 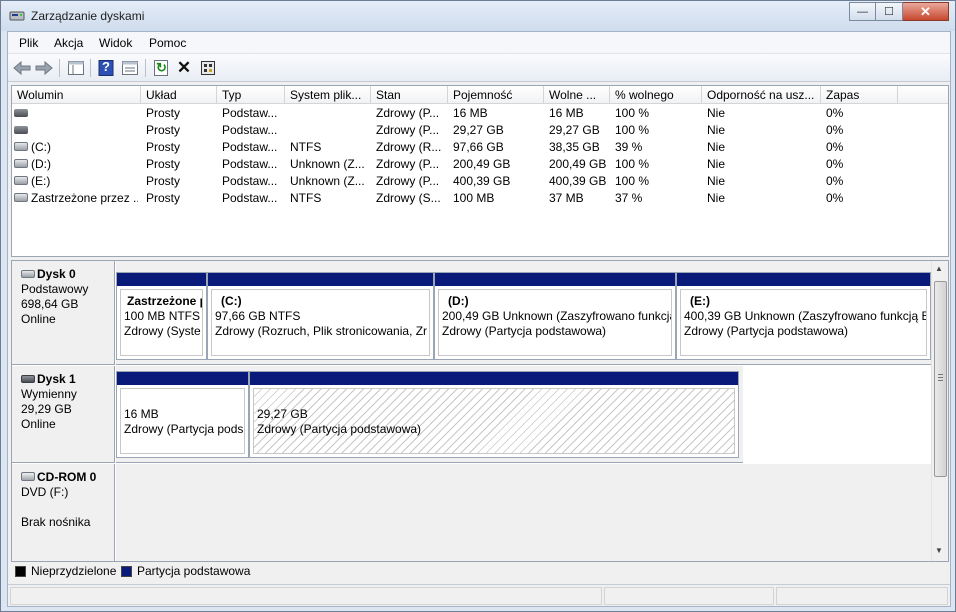 What do you see at coordinates (499, 113) in the screenshot?
I see `cell-capacity: 16 MB` at bounding box center [499, 113].